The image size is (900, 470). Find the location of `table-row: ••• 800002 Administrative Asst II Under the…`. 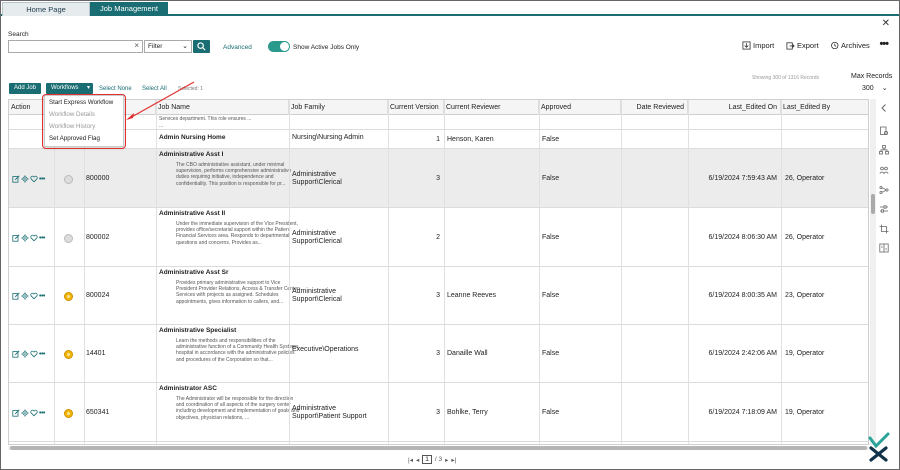

table-row: ••• 800002 Administrative Asst II Under the… is located at coordinates (438, 237).